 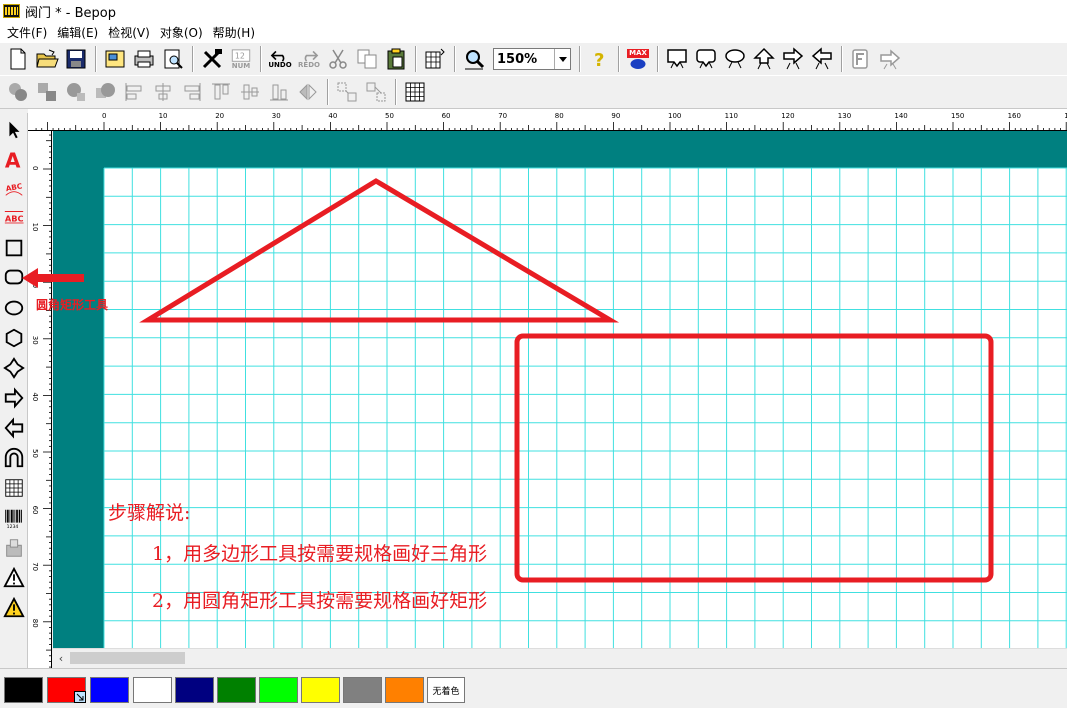 I want to click on cut-button, so click(x=338, y=59).